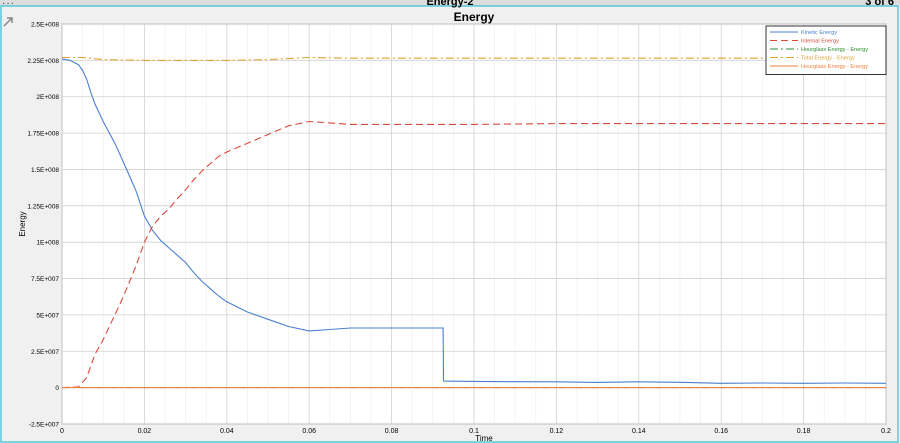 This screenshot has width=900, height=443. Describe the element at coordinates (834, 50) in the screenshot. I see `legend-label-2: Hourglass Energy - Energy` at that location.